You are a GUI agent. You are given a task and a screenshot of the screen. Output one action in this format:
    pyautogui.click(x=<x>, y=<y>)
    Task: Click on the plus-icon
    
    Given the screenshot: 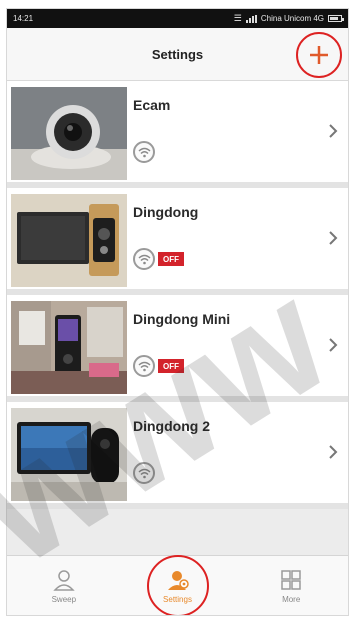 What is the action you would take?
    pyautogui.click(x=319, y=55)
    